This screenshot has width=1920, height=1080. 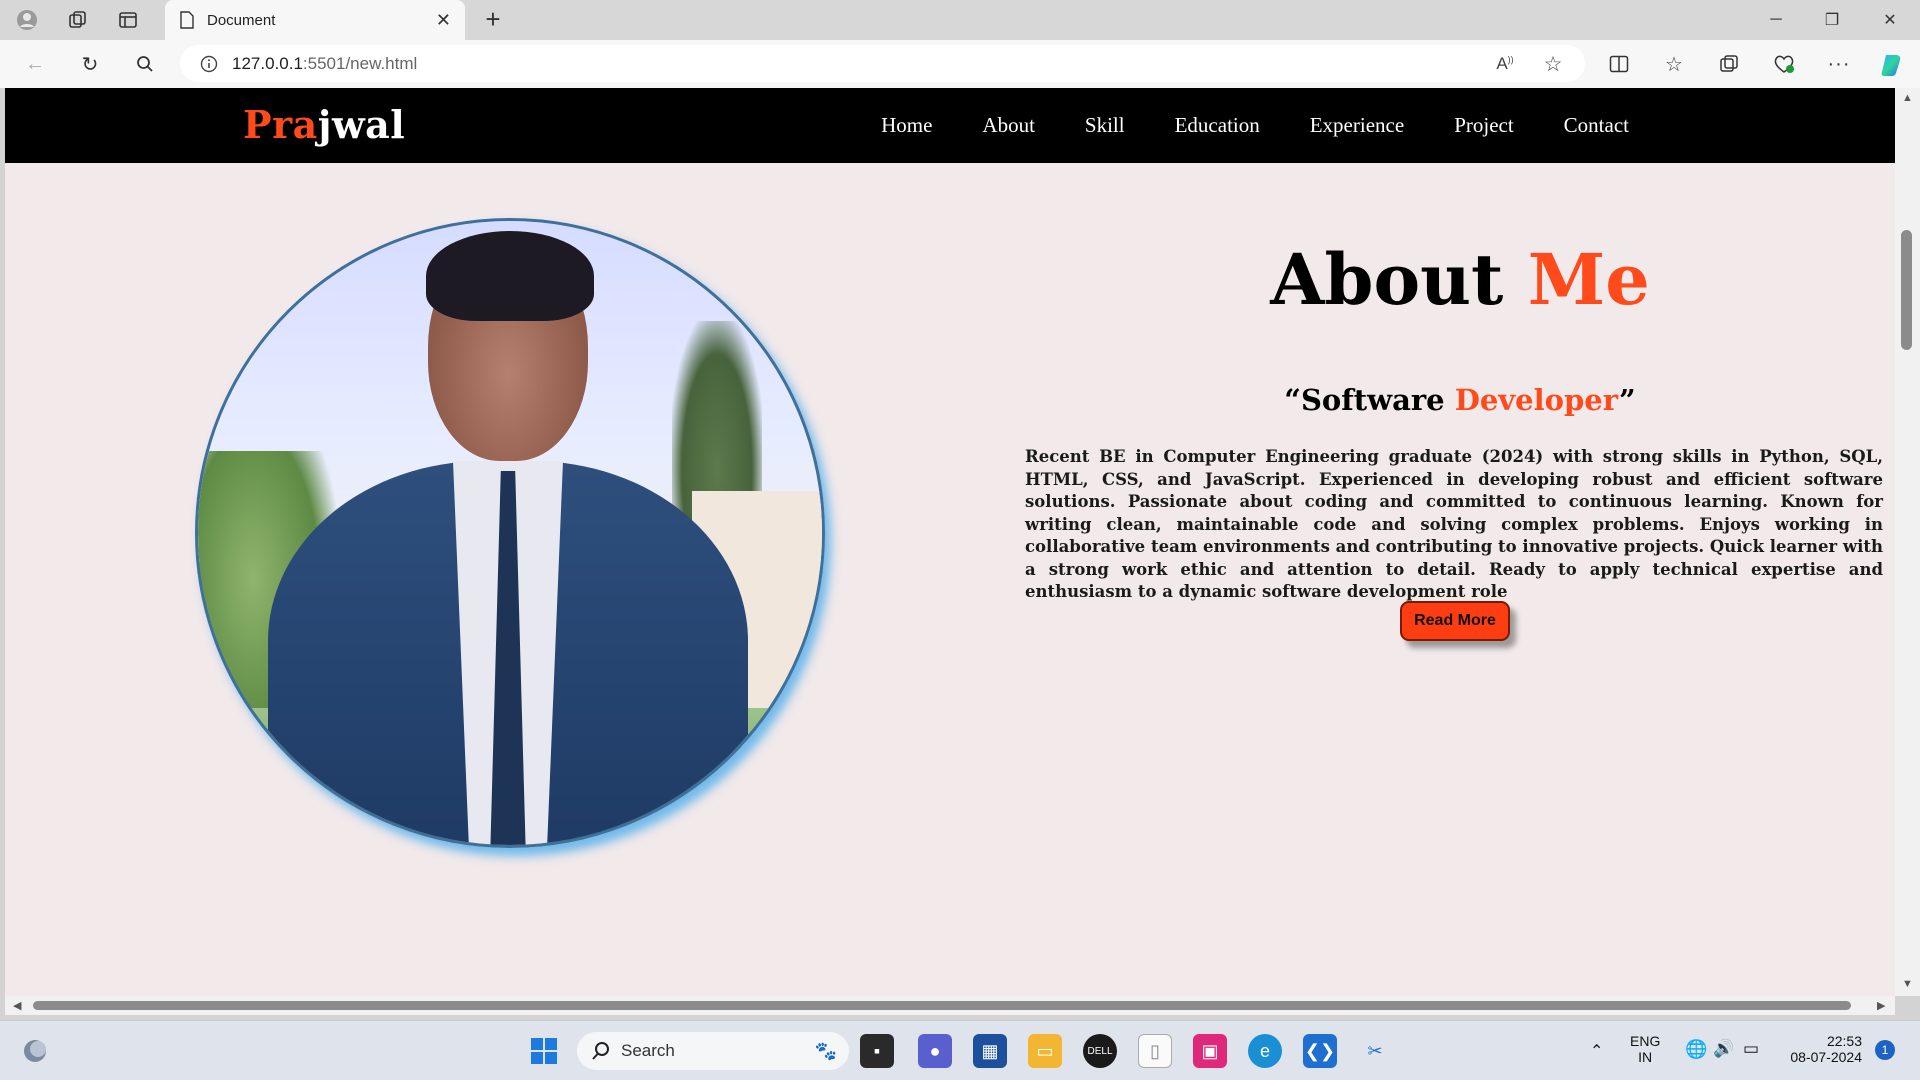 I want to click on close-window-icon: ✕, so click(x=1890, y=20).